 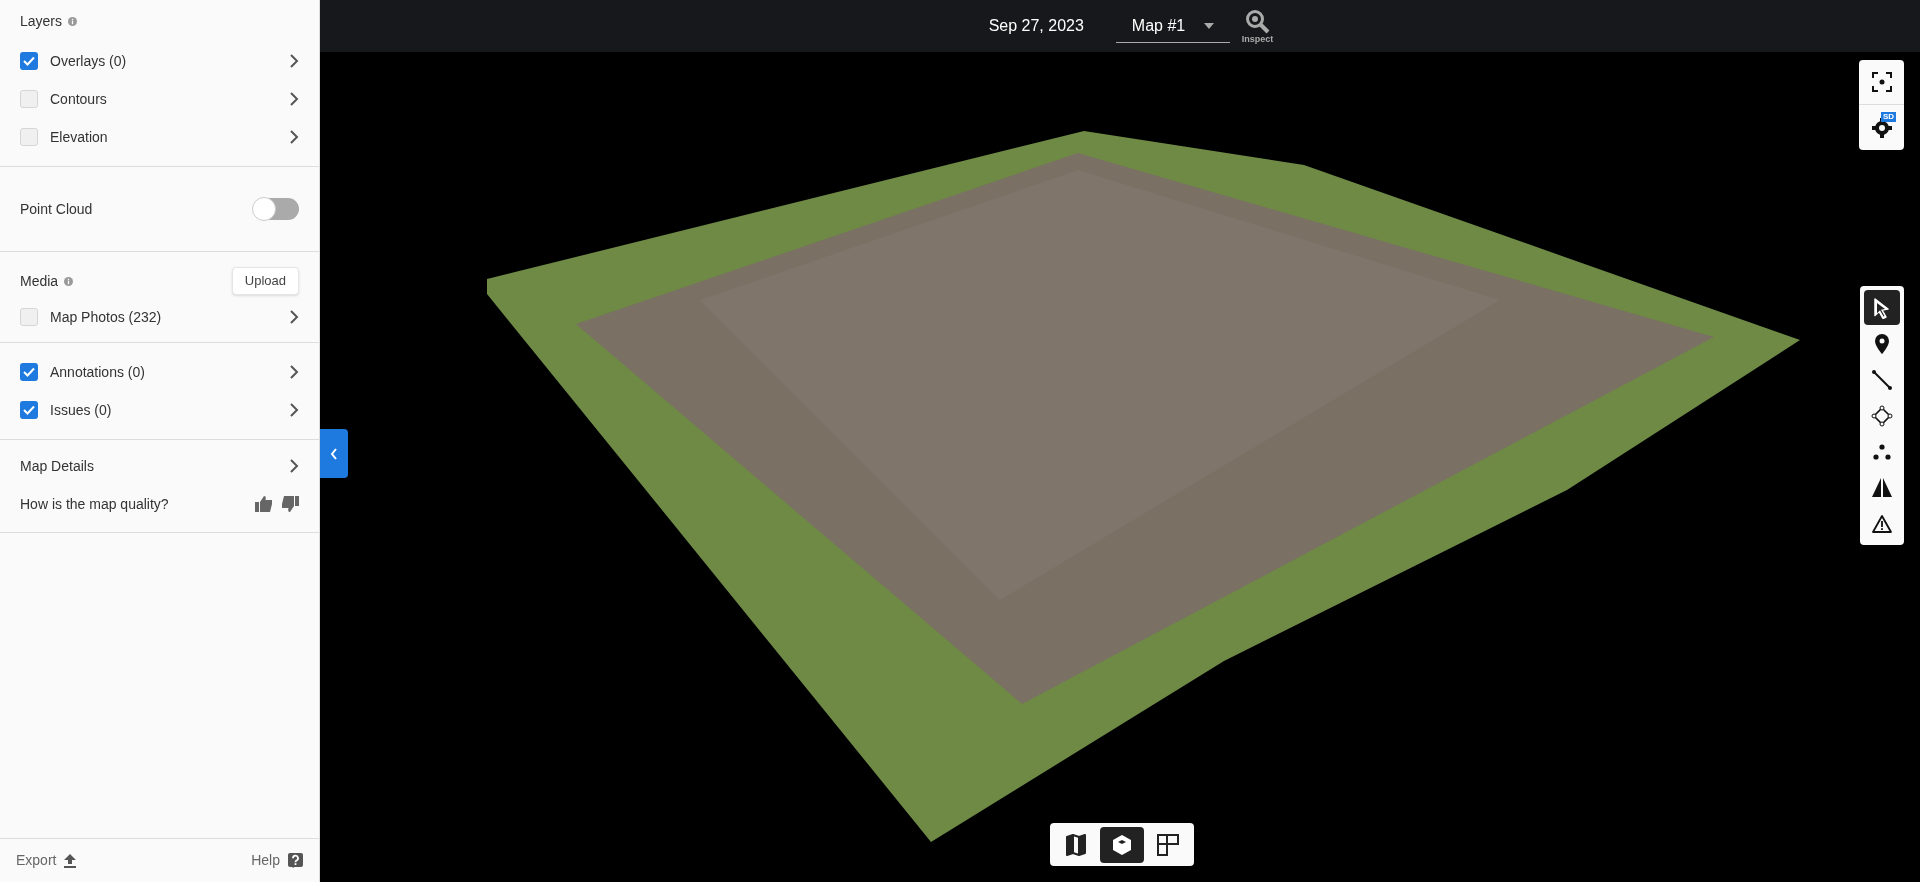 I want to click on layer-label: Issues (0), so click(x=81, y=410).